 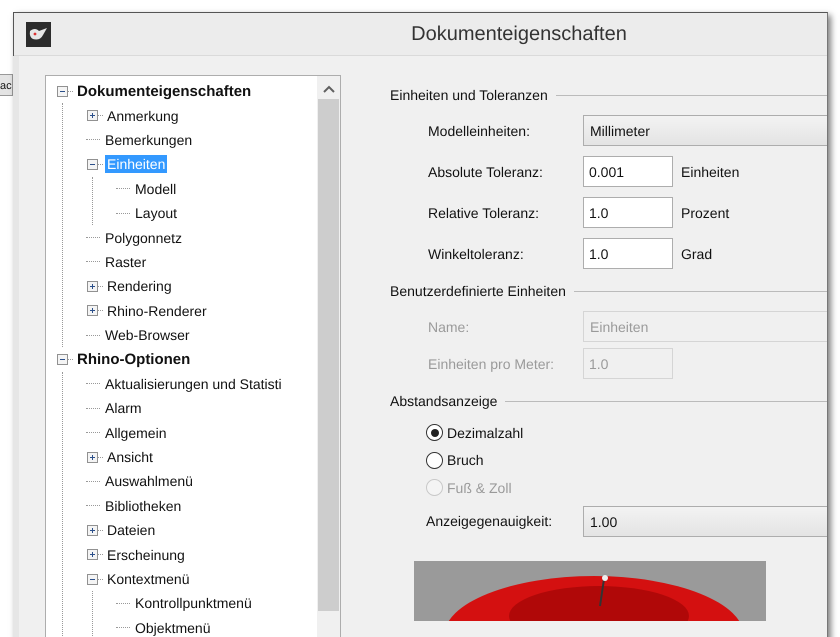 I want to click on tree-item: Raster, so click(x=125, y=261).